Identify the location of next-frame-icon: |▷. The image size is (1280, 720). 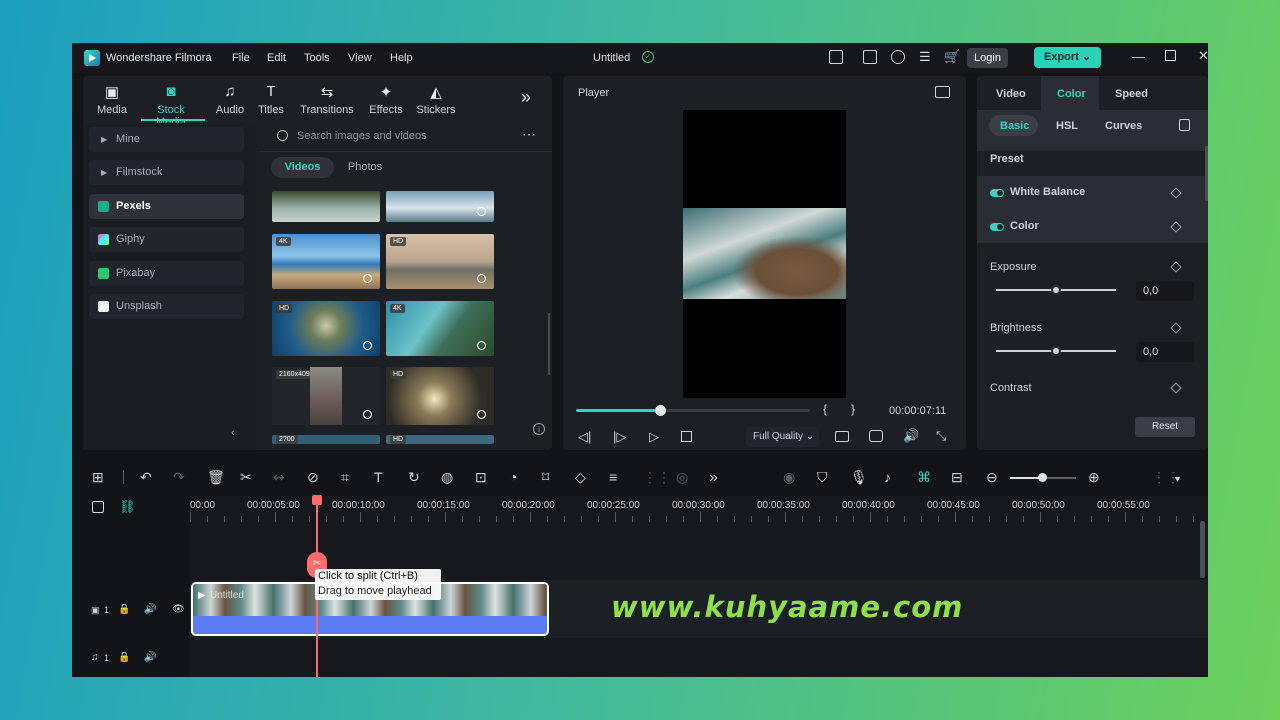
(619, 437).